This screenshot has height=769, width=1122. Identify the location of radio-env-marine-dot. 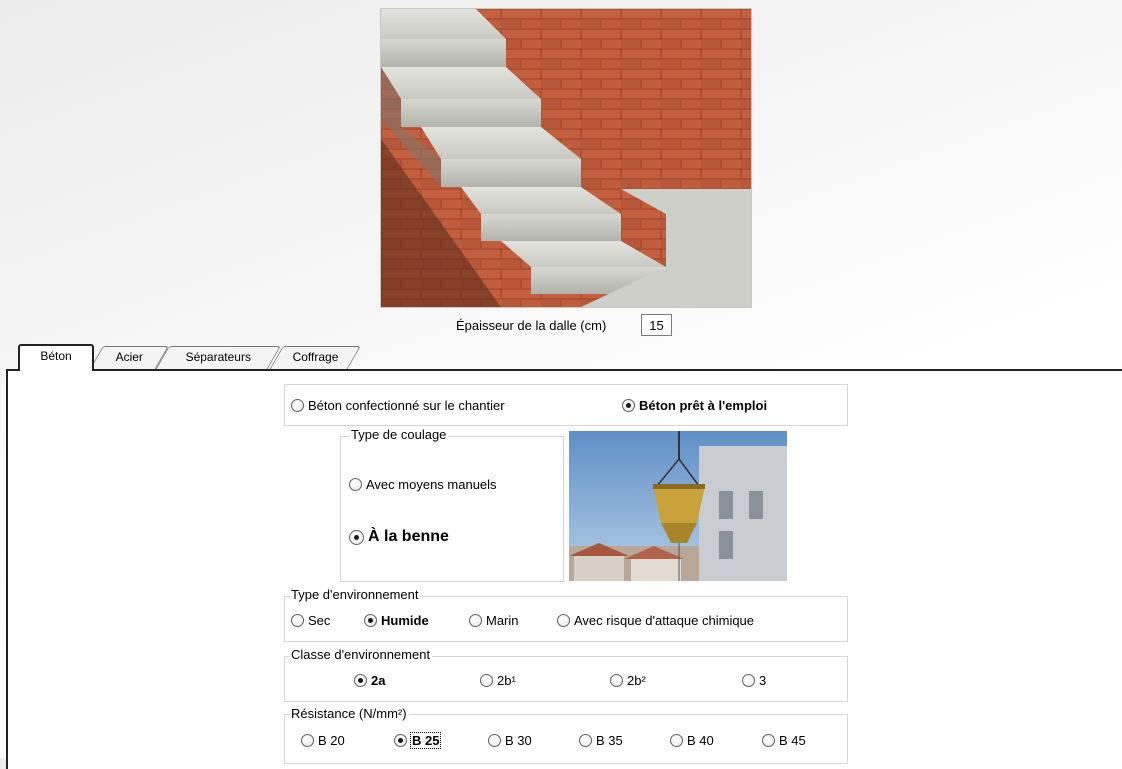
(475, 620).